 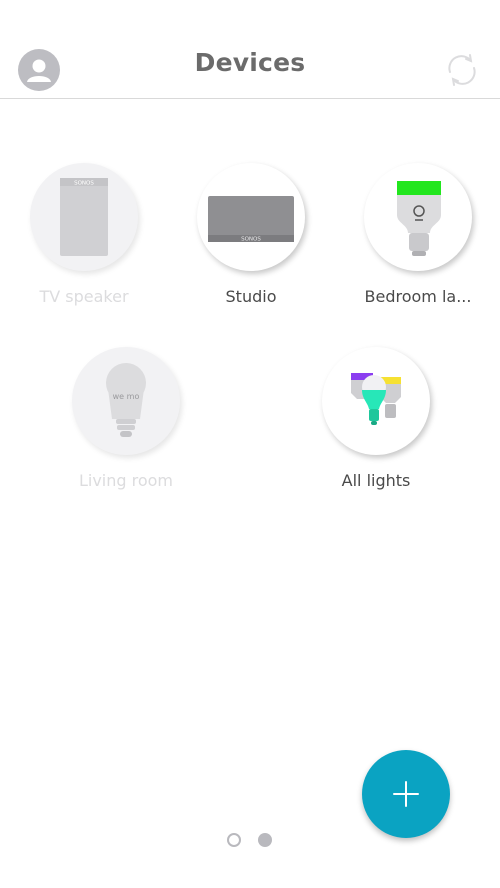 I want to click on sync-icon, so click(x=462, y=70).